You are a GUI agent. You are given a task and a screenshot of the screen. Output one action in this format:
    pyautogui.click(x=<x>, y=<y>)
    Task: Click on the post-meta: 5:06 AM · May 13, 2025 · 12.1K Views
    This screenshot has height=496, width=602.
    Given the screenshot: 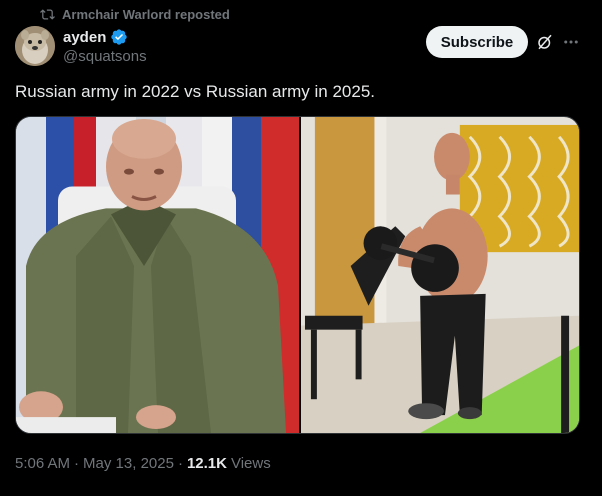 What is the action you would take?
    pyautogui.click(x=143, y=463)
    